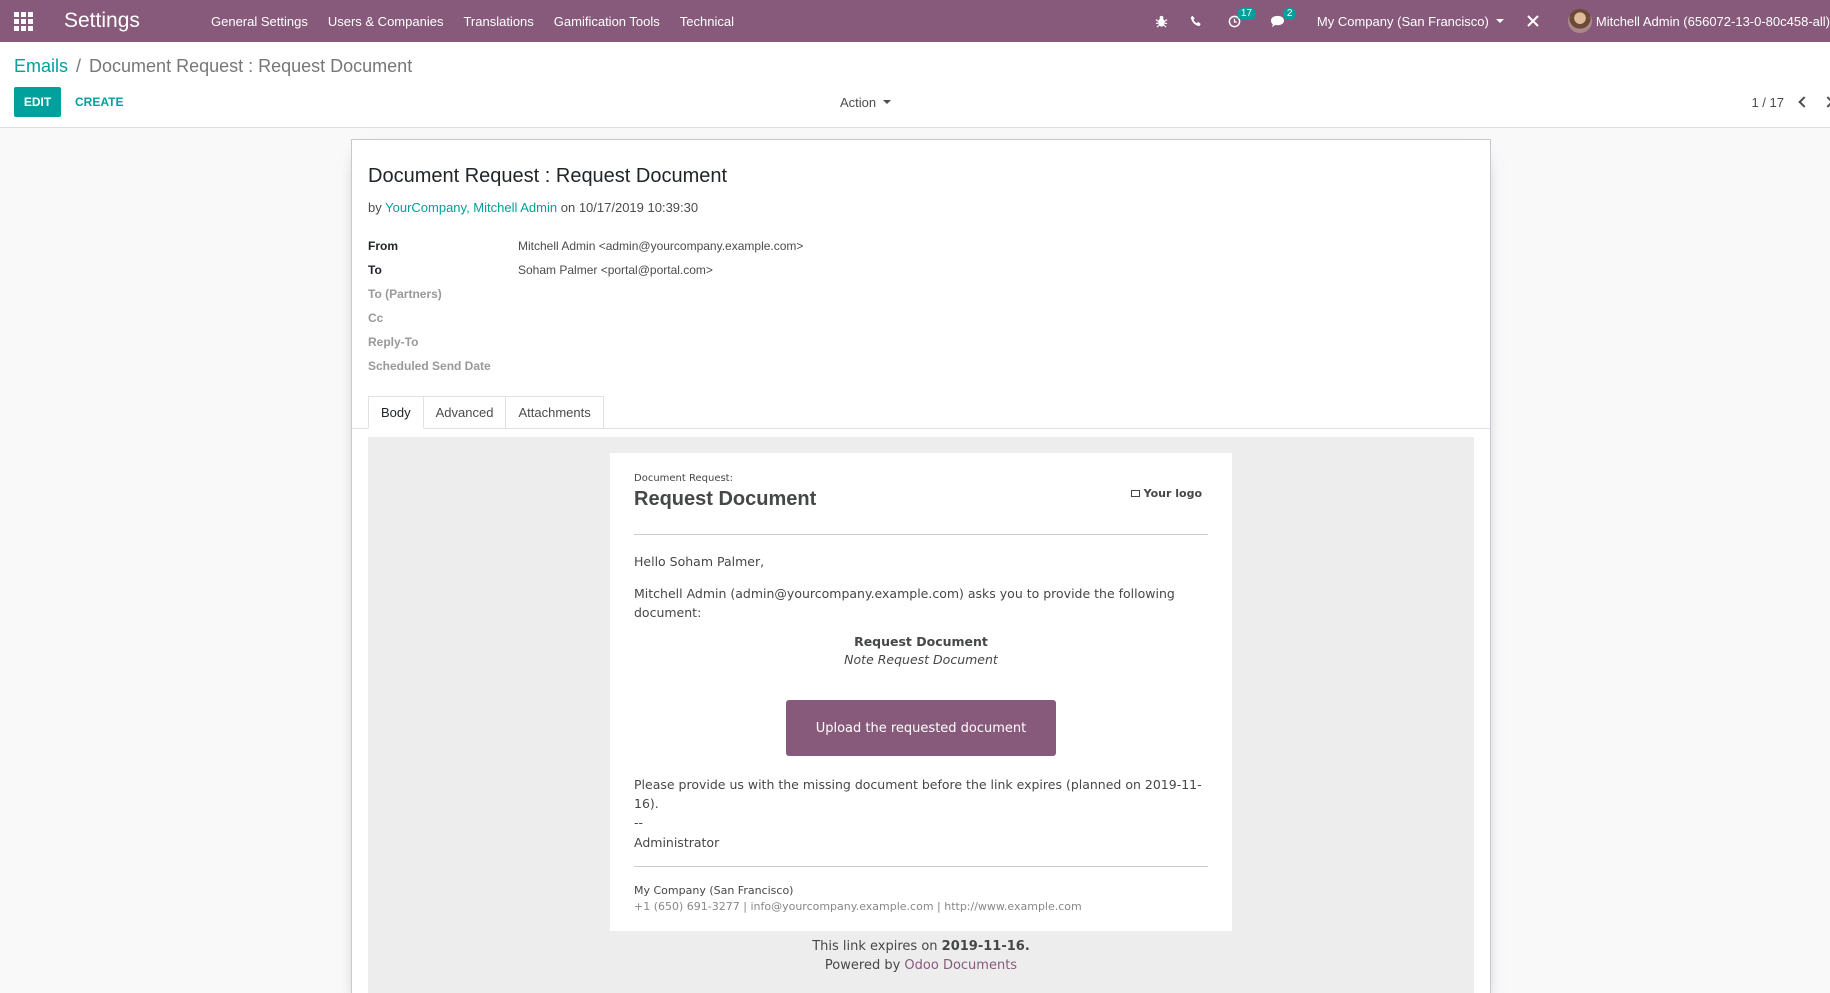 The image size is (1830, 993). Describe the element at coordinates (638, 207) in the screenshot. I see `mail-date: 10/17/2019 10:39:30` at that location.